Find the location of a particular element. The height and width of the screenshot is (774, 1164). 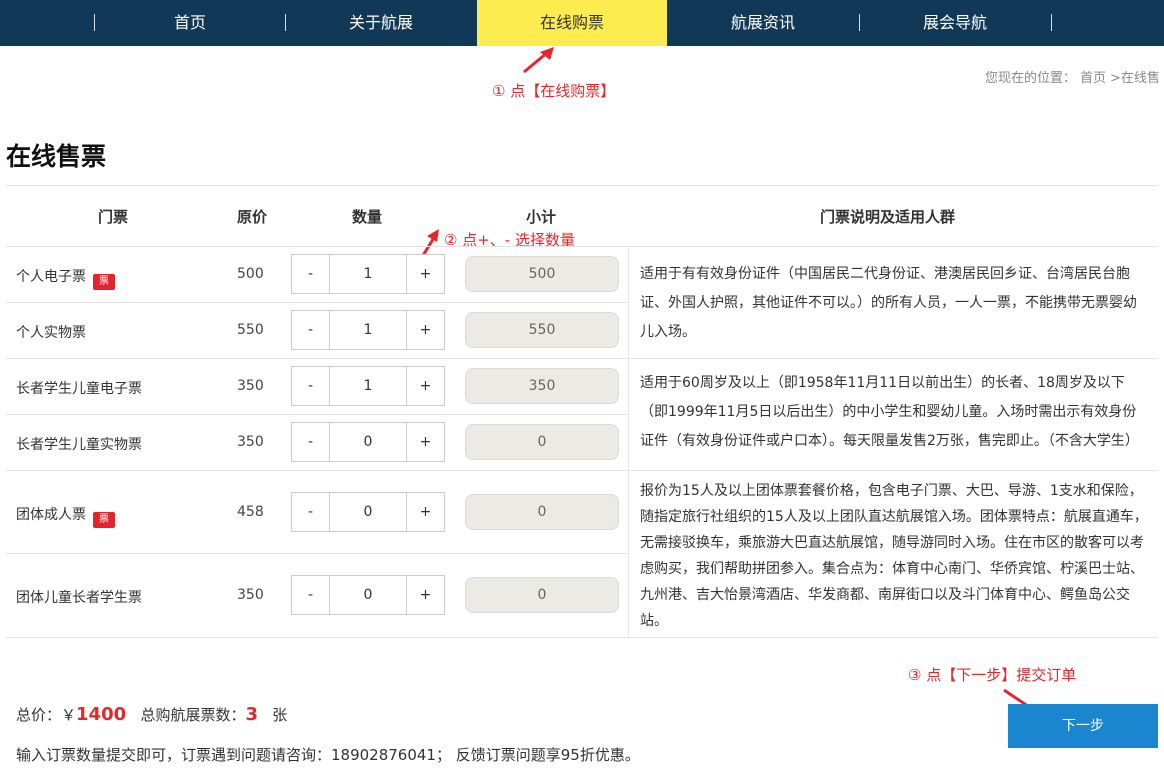

annotation-step-1: ① 点【在线购票】 is located at coordinates (554, 91).